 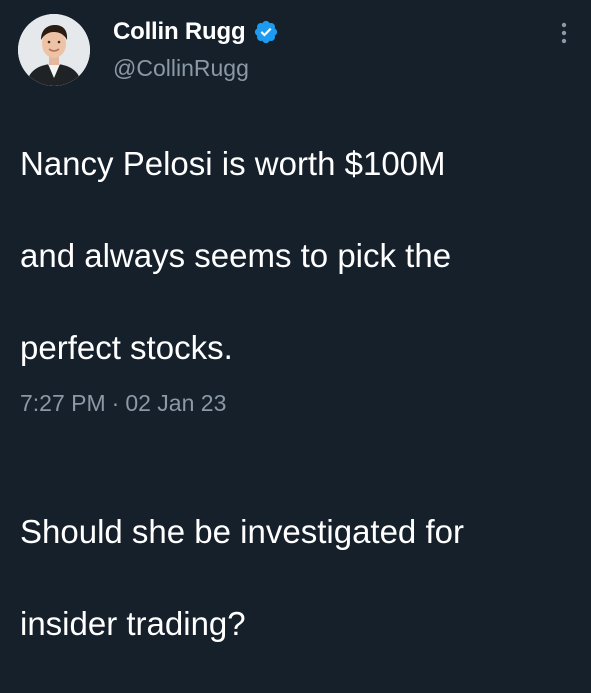 What do you see at coordinates (63, 403) in the screenshot?
I see `tweet-time: 7:27 PM` at bounding box center [63, 403].